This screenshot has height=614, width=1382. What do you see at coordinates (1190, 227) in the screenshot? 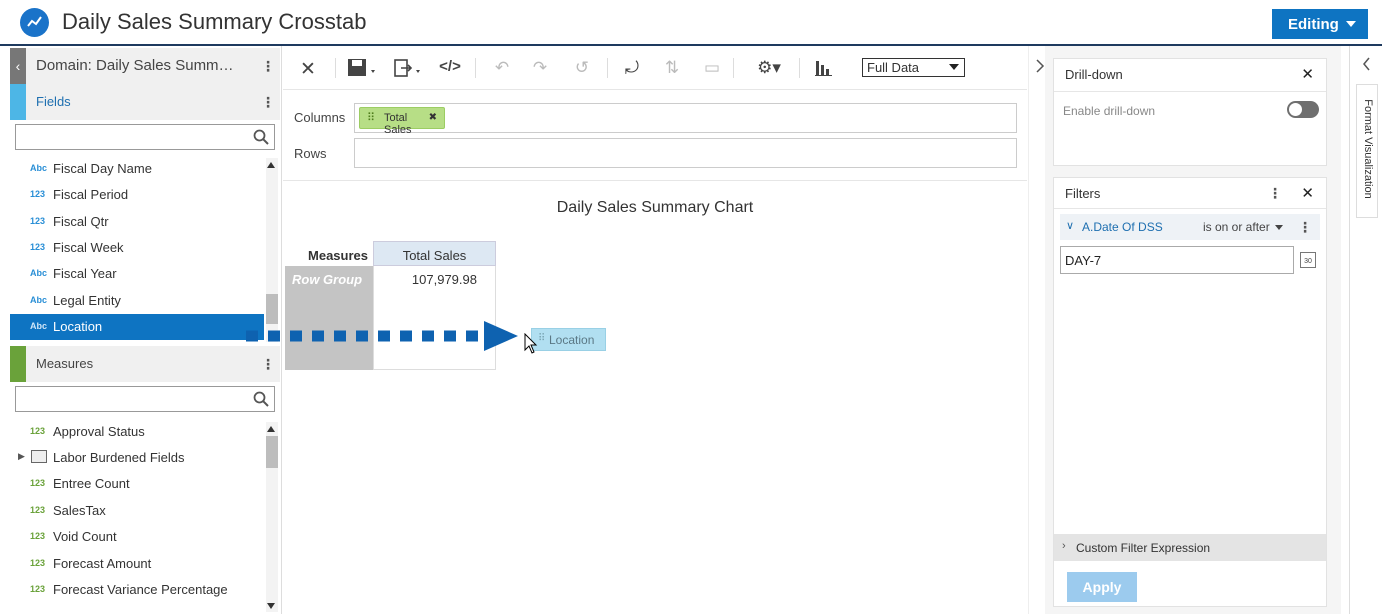
I see `filter-row: ∨ A.Date Of DSS is on or after ⋮` at bounding box center [1190, 227].